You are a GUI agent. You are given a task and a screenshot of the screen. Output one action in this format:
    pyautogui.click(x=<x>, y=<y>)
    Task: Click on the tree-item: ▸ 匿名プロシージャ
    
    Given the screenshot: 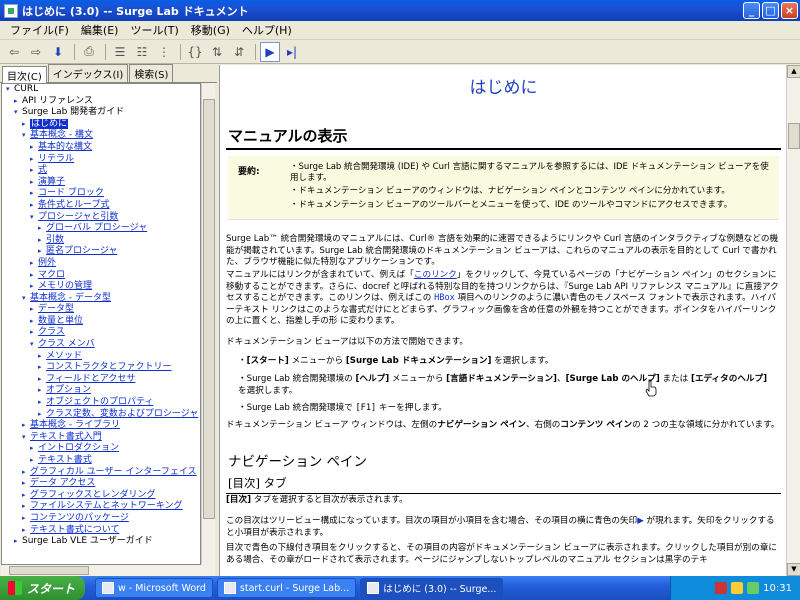 What is the action you would take?
    pyautogui.click(x=101, y=252)
    